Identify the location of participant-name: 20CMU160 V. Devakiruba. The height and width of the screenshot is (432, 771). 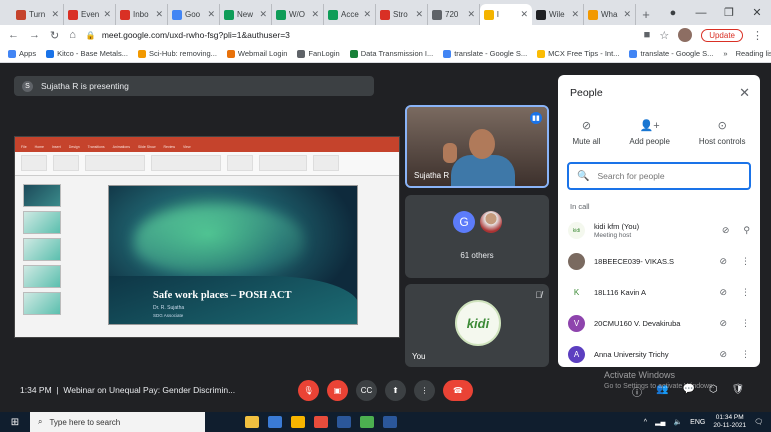
(637, 323).